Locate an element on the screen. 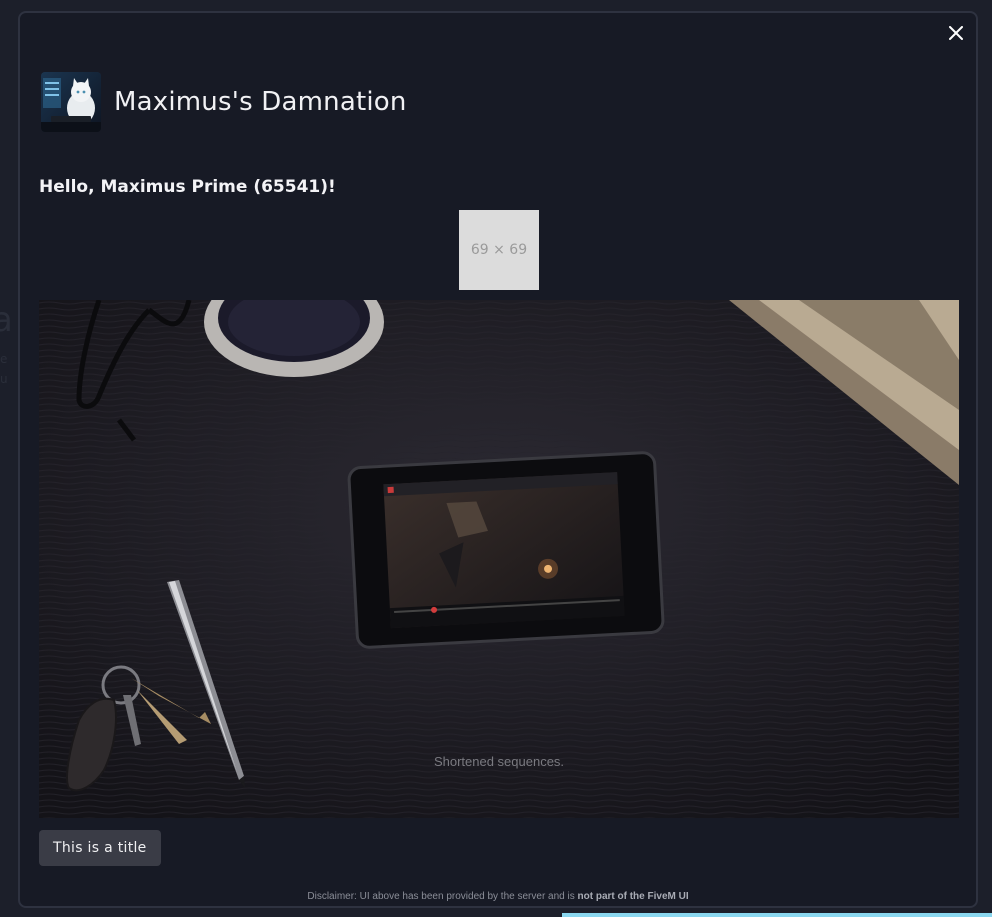 The height and width of the screenshot is (917, 992). background-text: e is located at coordinates (4, 359).